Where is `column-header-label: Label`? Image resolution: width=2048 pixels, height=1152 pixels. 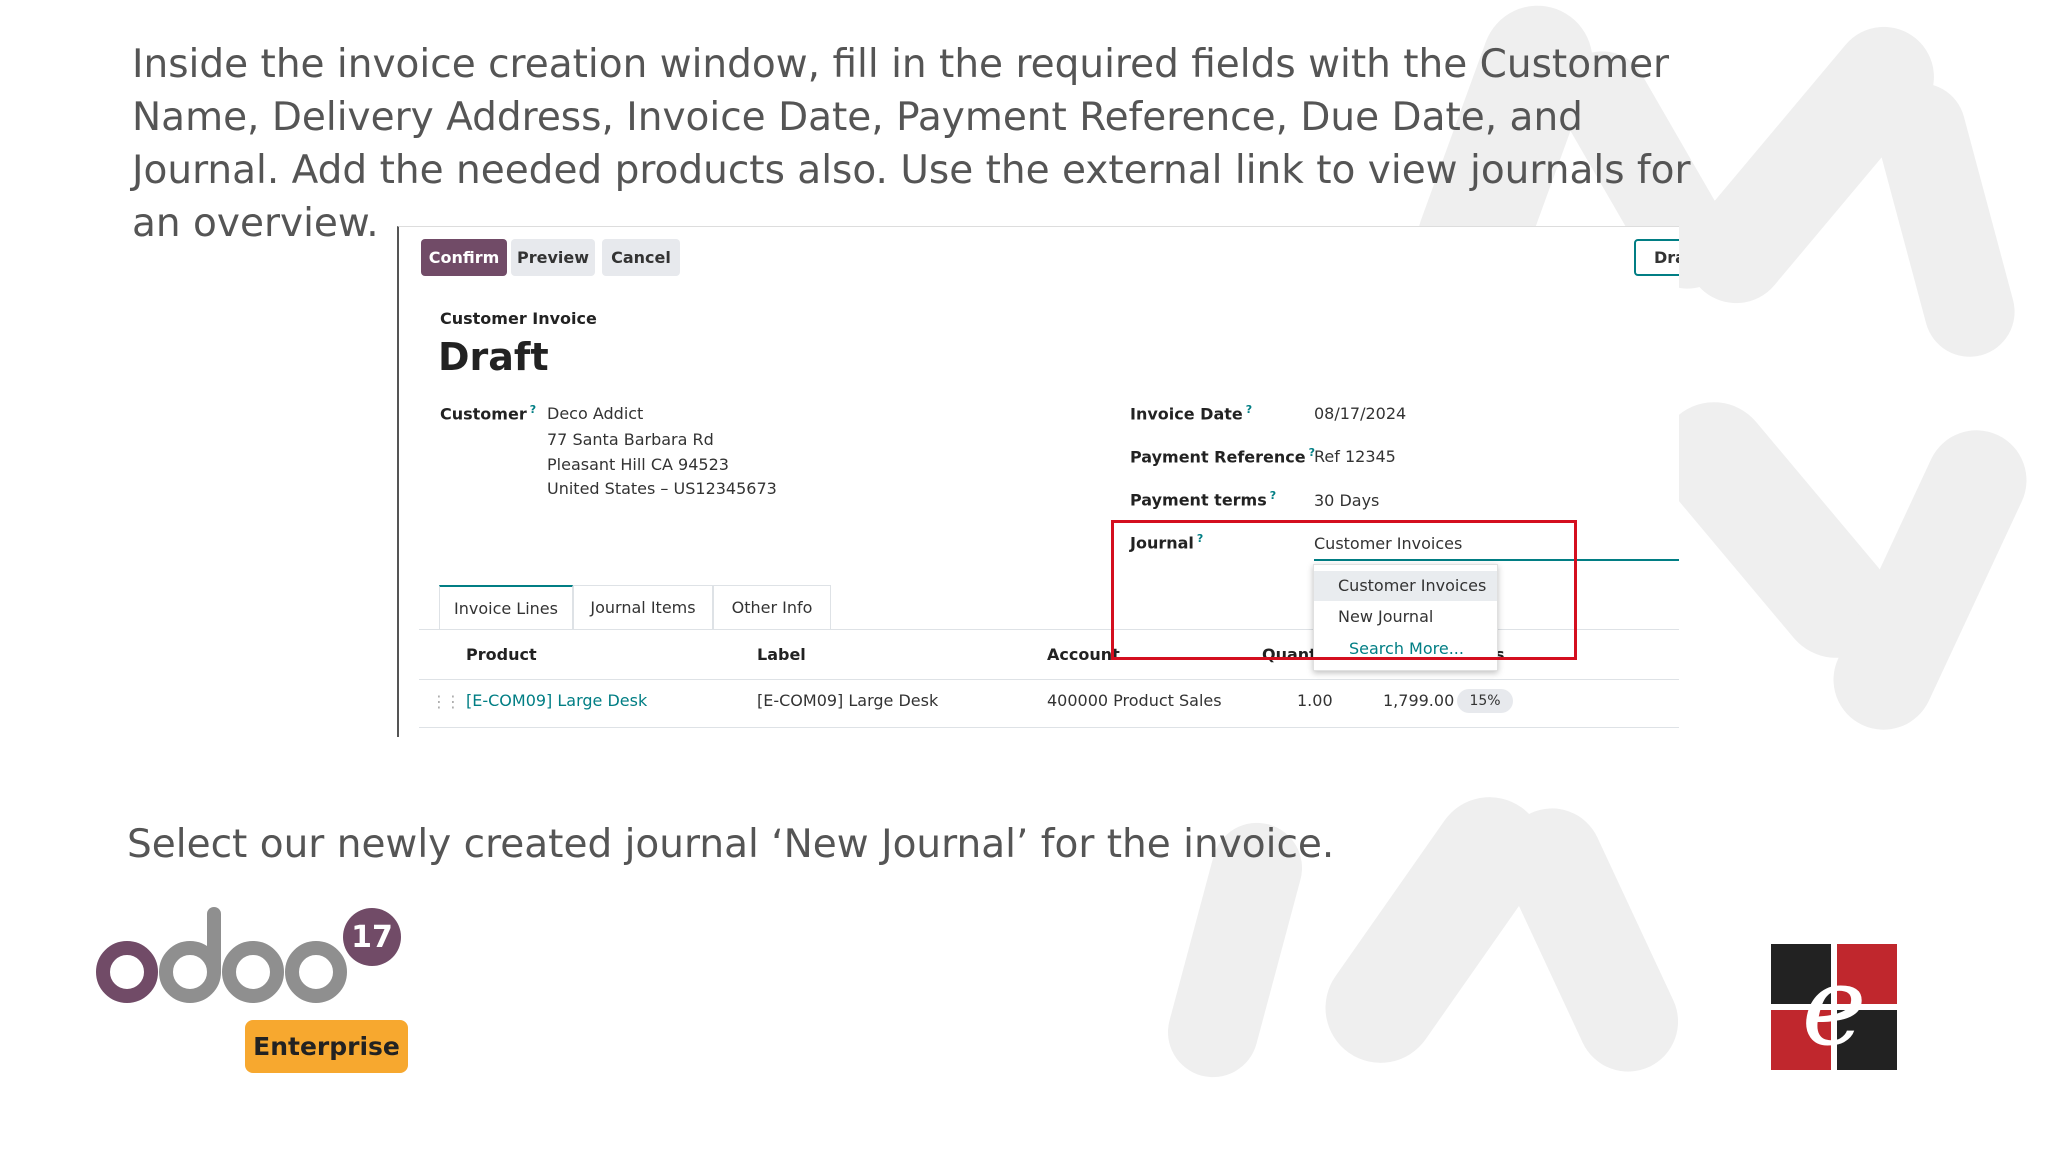
column-header-label: Label is located at coordinates (781, 654).